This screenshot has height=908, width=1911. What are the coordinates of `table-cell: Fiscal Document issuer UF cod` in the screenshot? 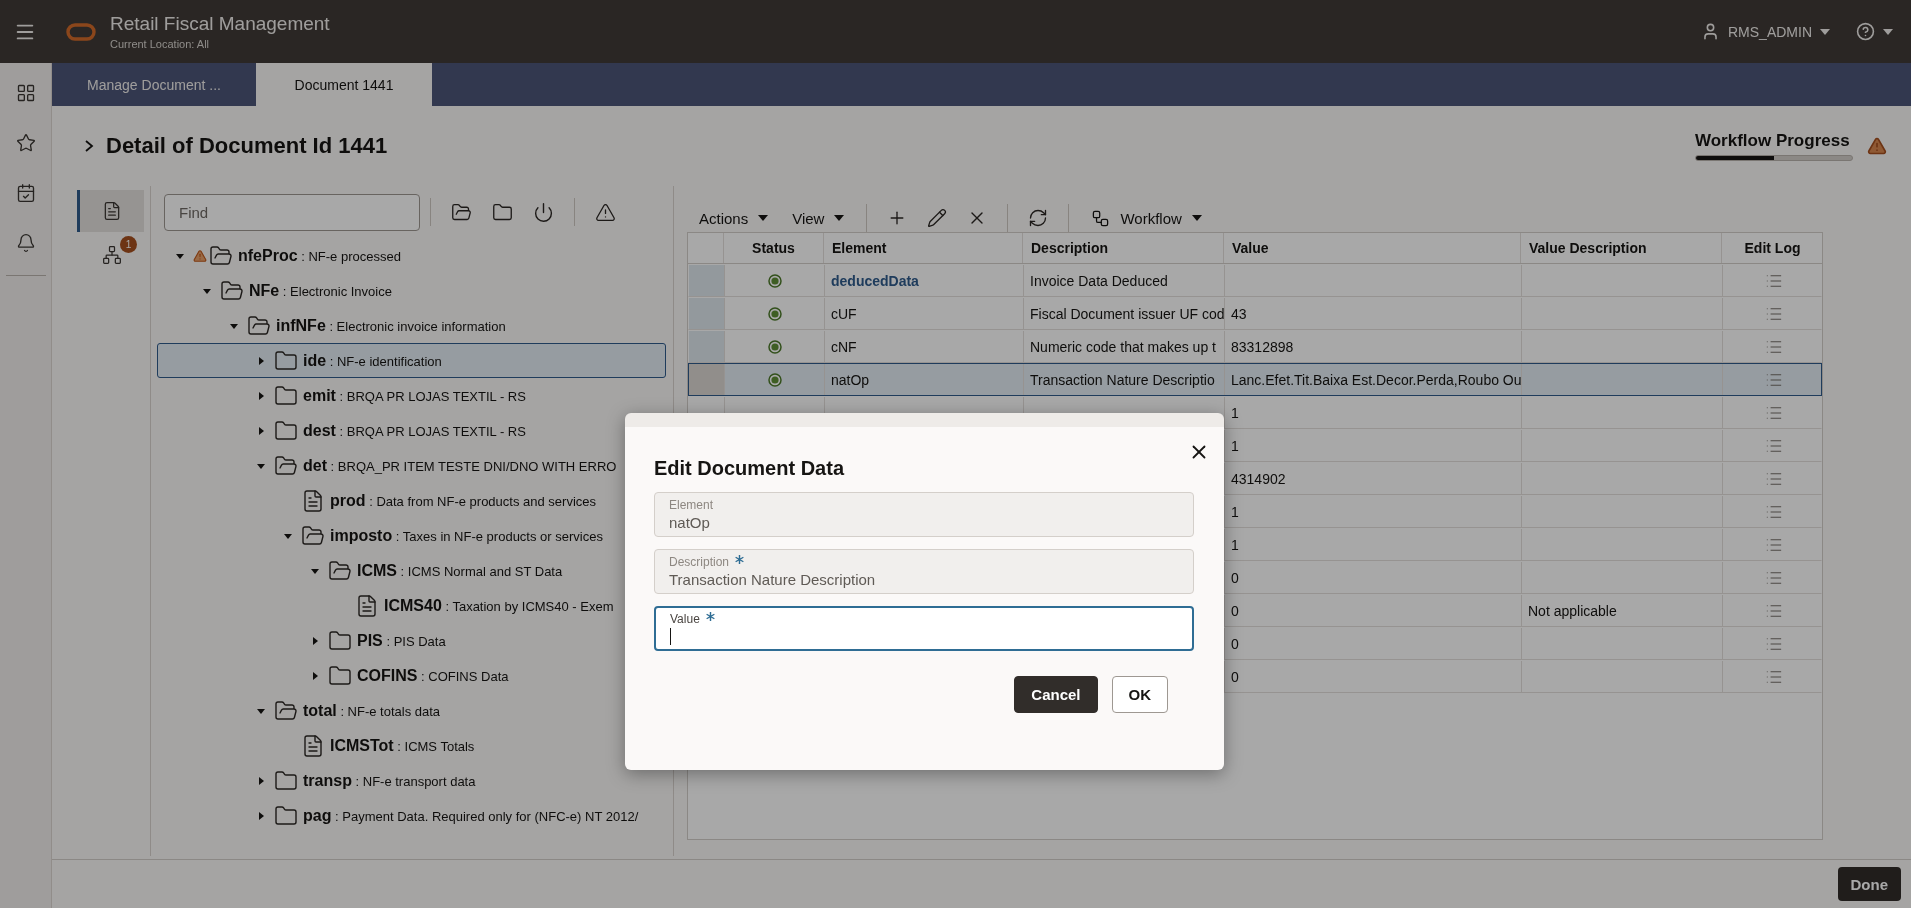 It's located at (1127, 313).